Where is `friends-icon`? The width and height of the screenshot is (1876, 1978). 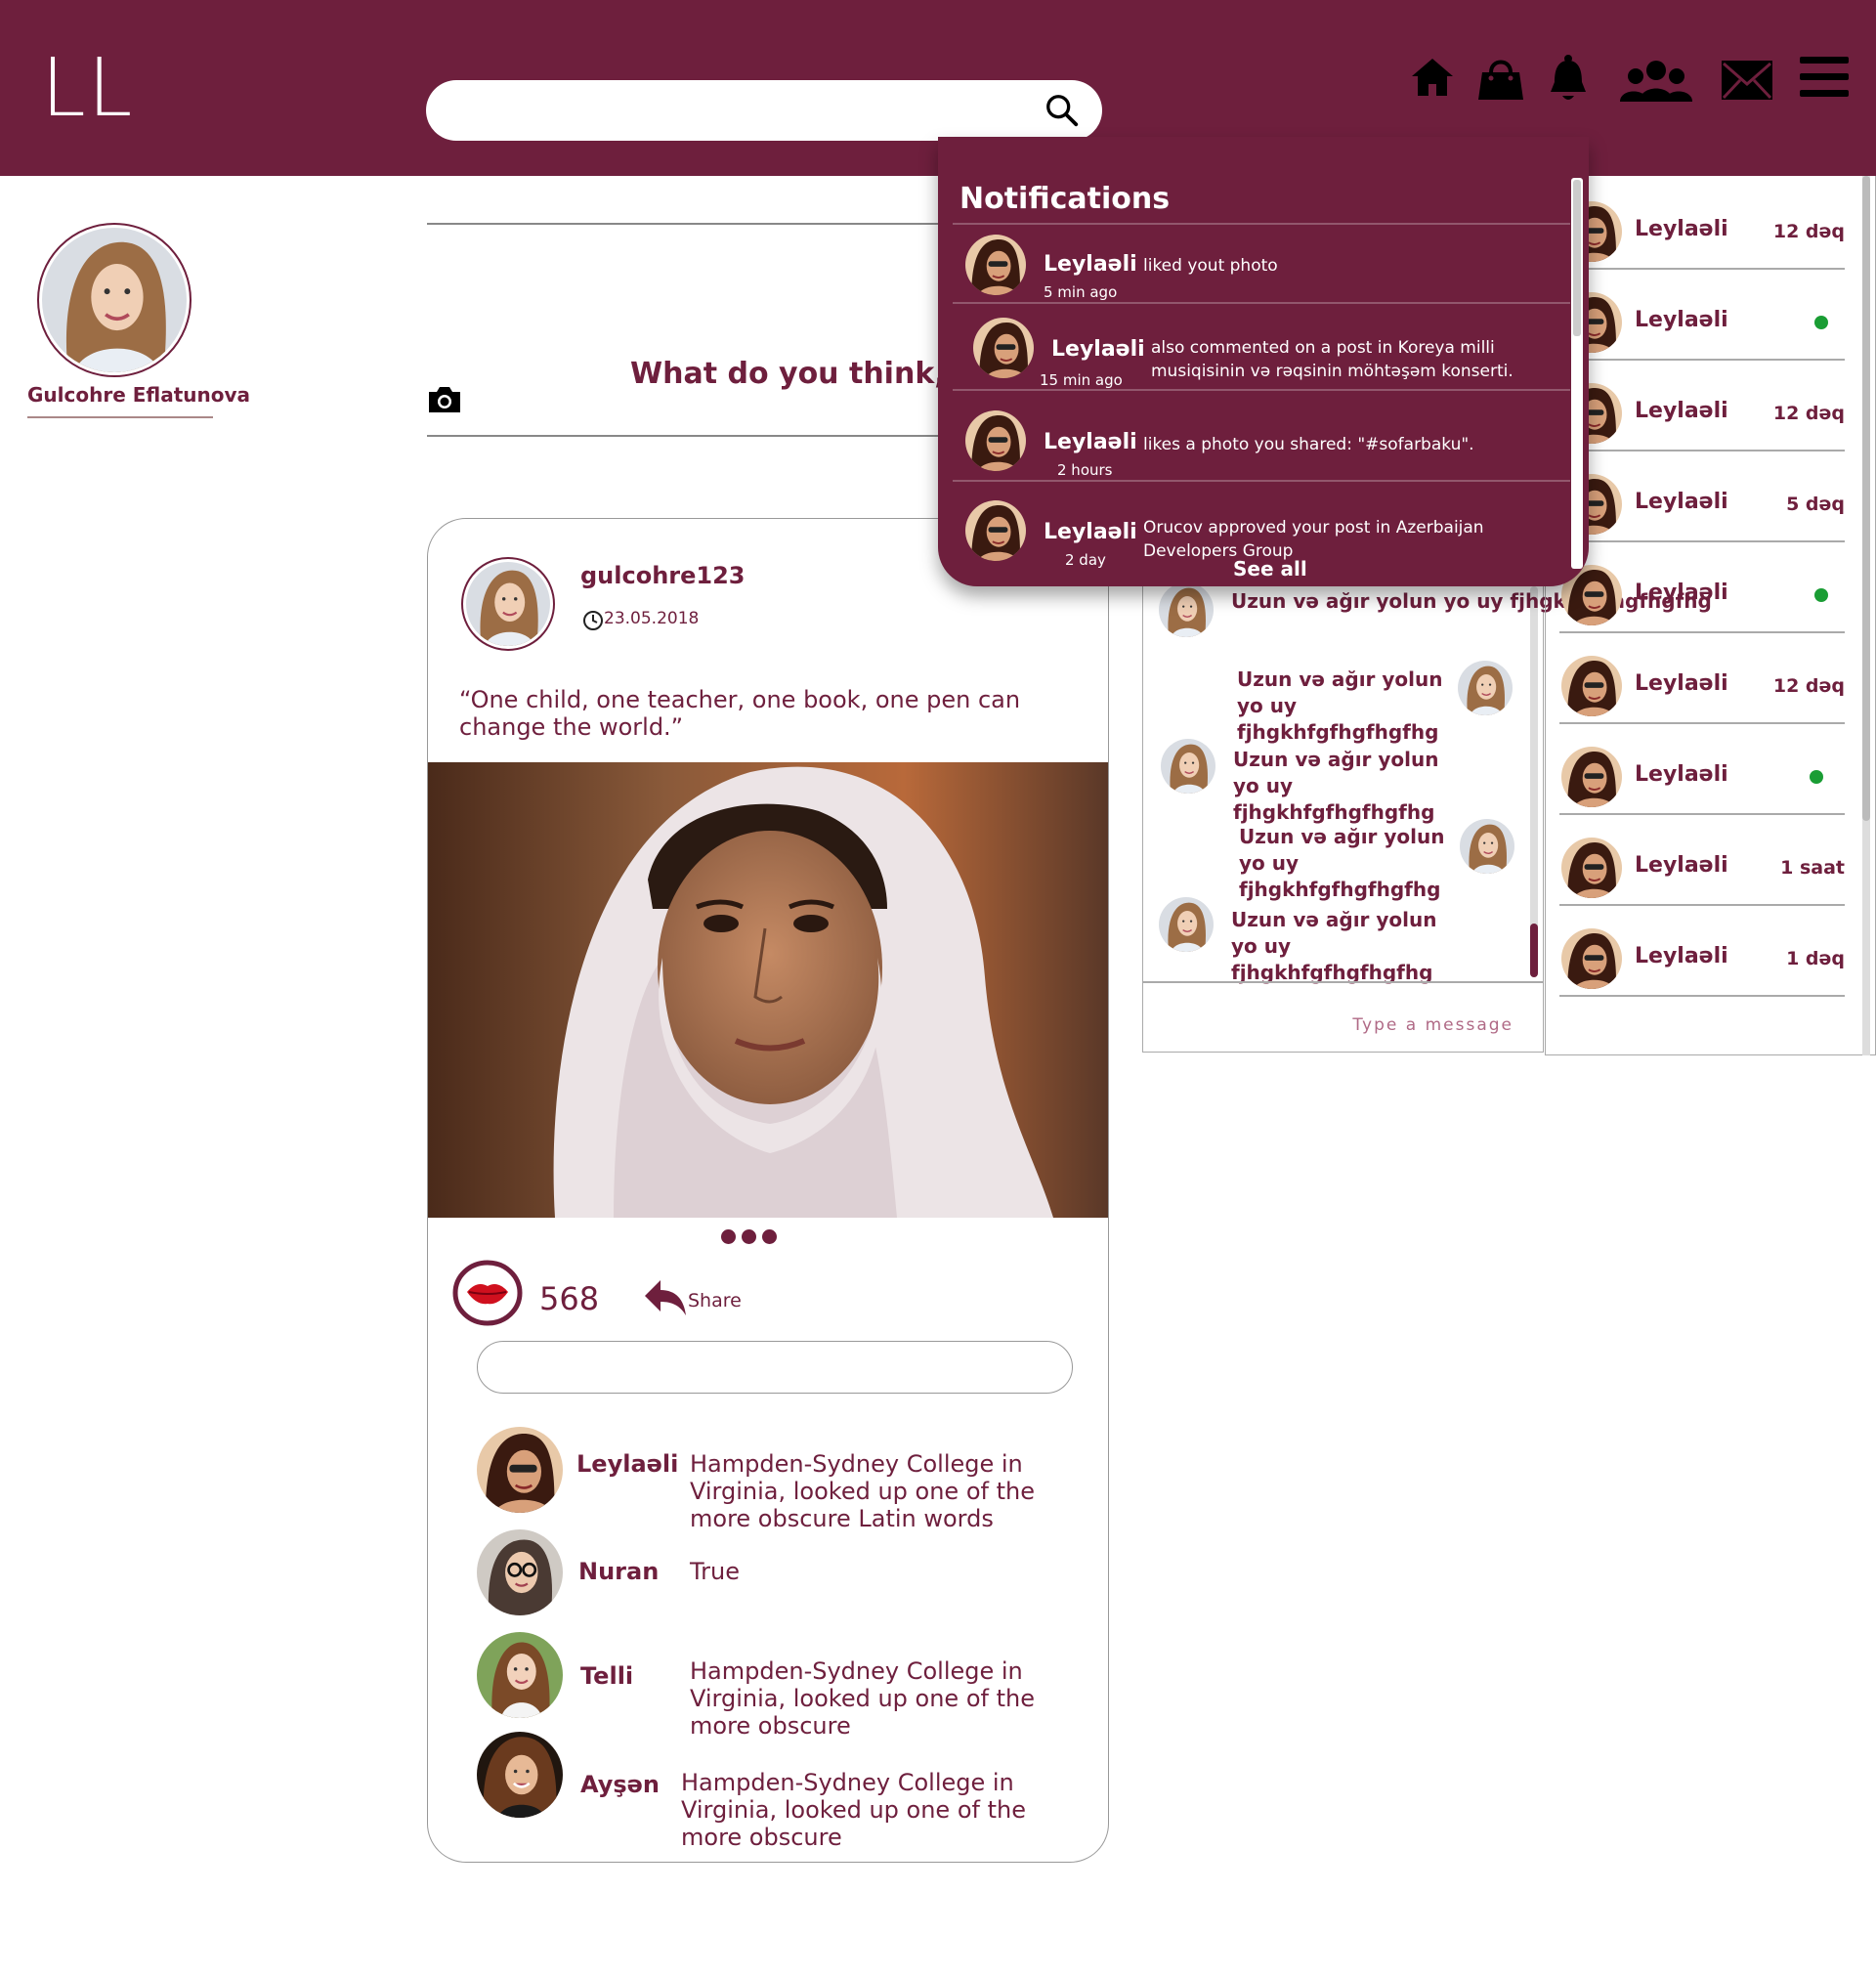 friends-icon is located at coordinates (1656, 82).